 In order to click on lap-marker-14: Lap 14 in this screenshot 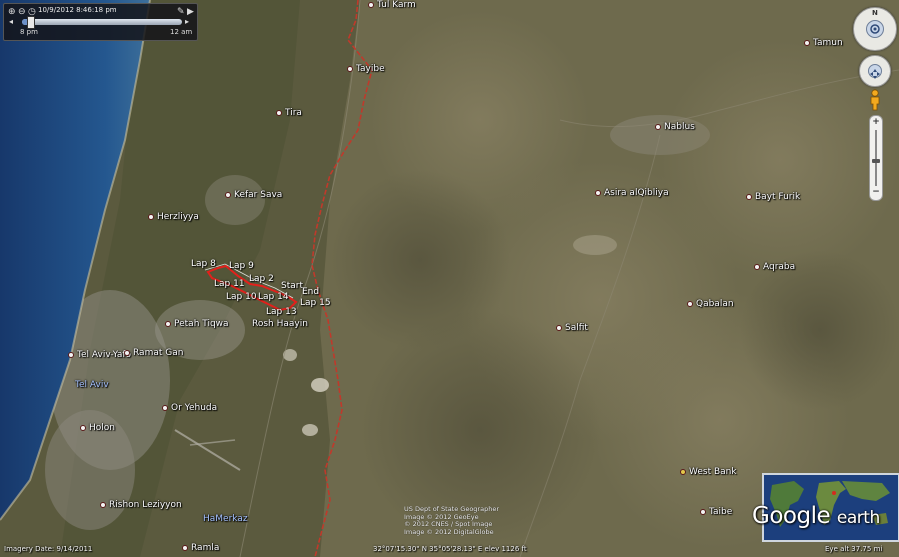, I will do `click(273, 297)`.